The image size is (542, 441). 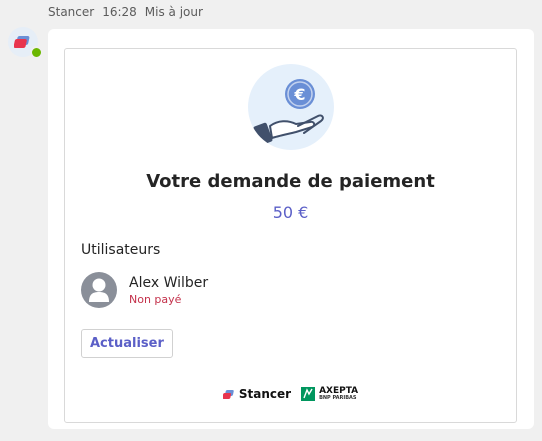 What do you see at coordinates (329, 394) in the screenshot?
I see `axepta-brand: AXEPTA BNP PARIBAS` at bounding box center [329, 394].